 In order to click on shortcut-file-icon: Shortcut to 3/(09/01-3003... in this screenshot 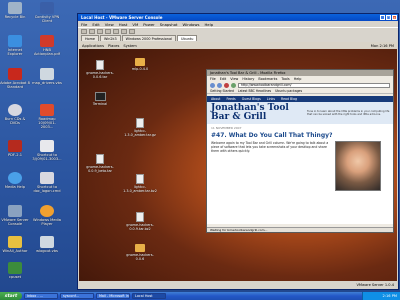, I will do `click(47, 150)`.